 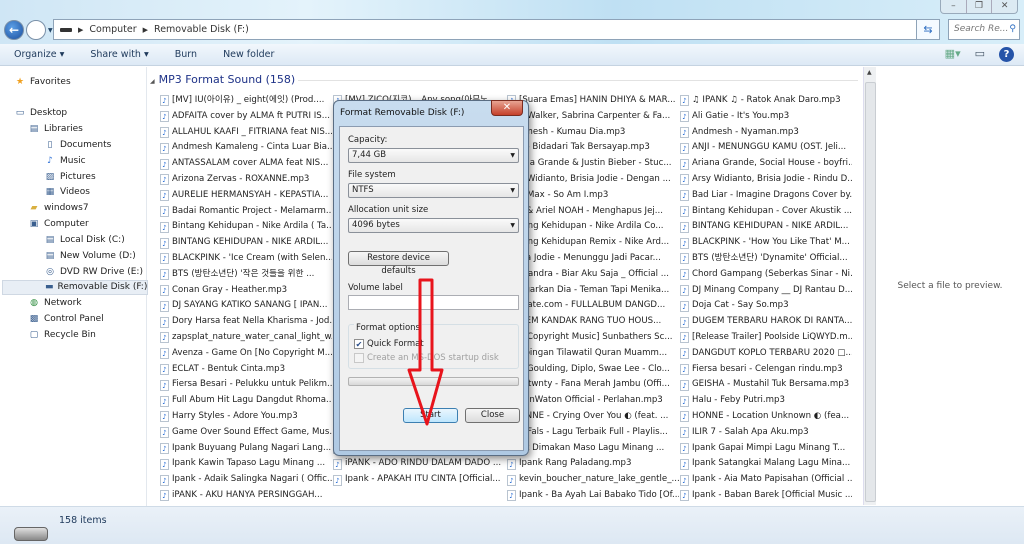 What do you see at coordinates (433, 225) in the screenshot?
I see `allocation-size-select: 4096 bytes` at bounding box center [433, 225].